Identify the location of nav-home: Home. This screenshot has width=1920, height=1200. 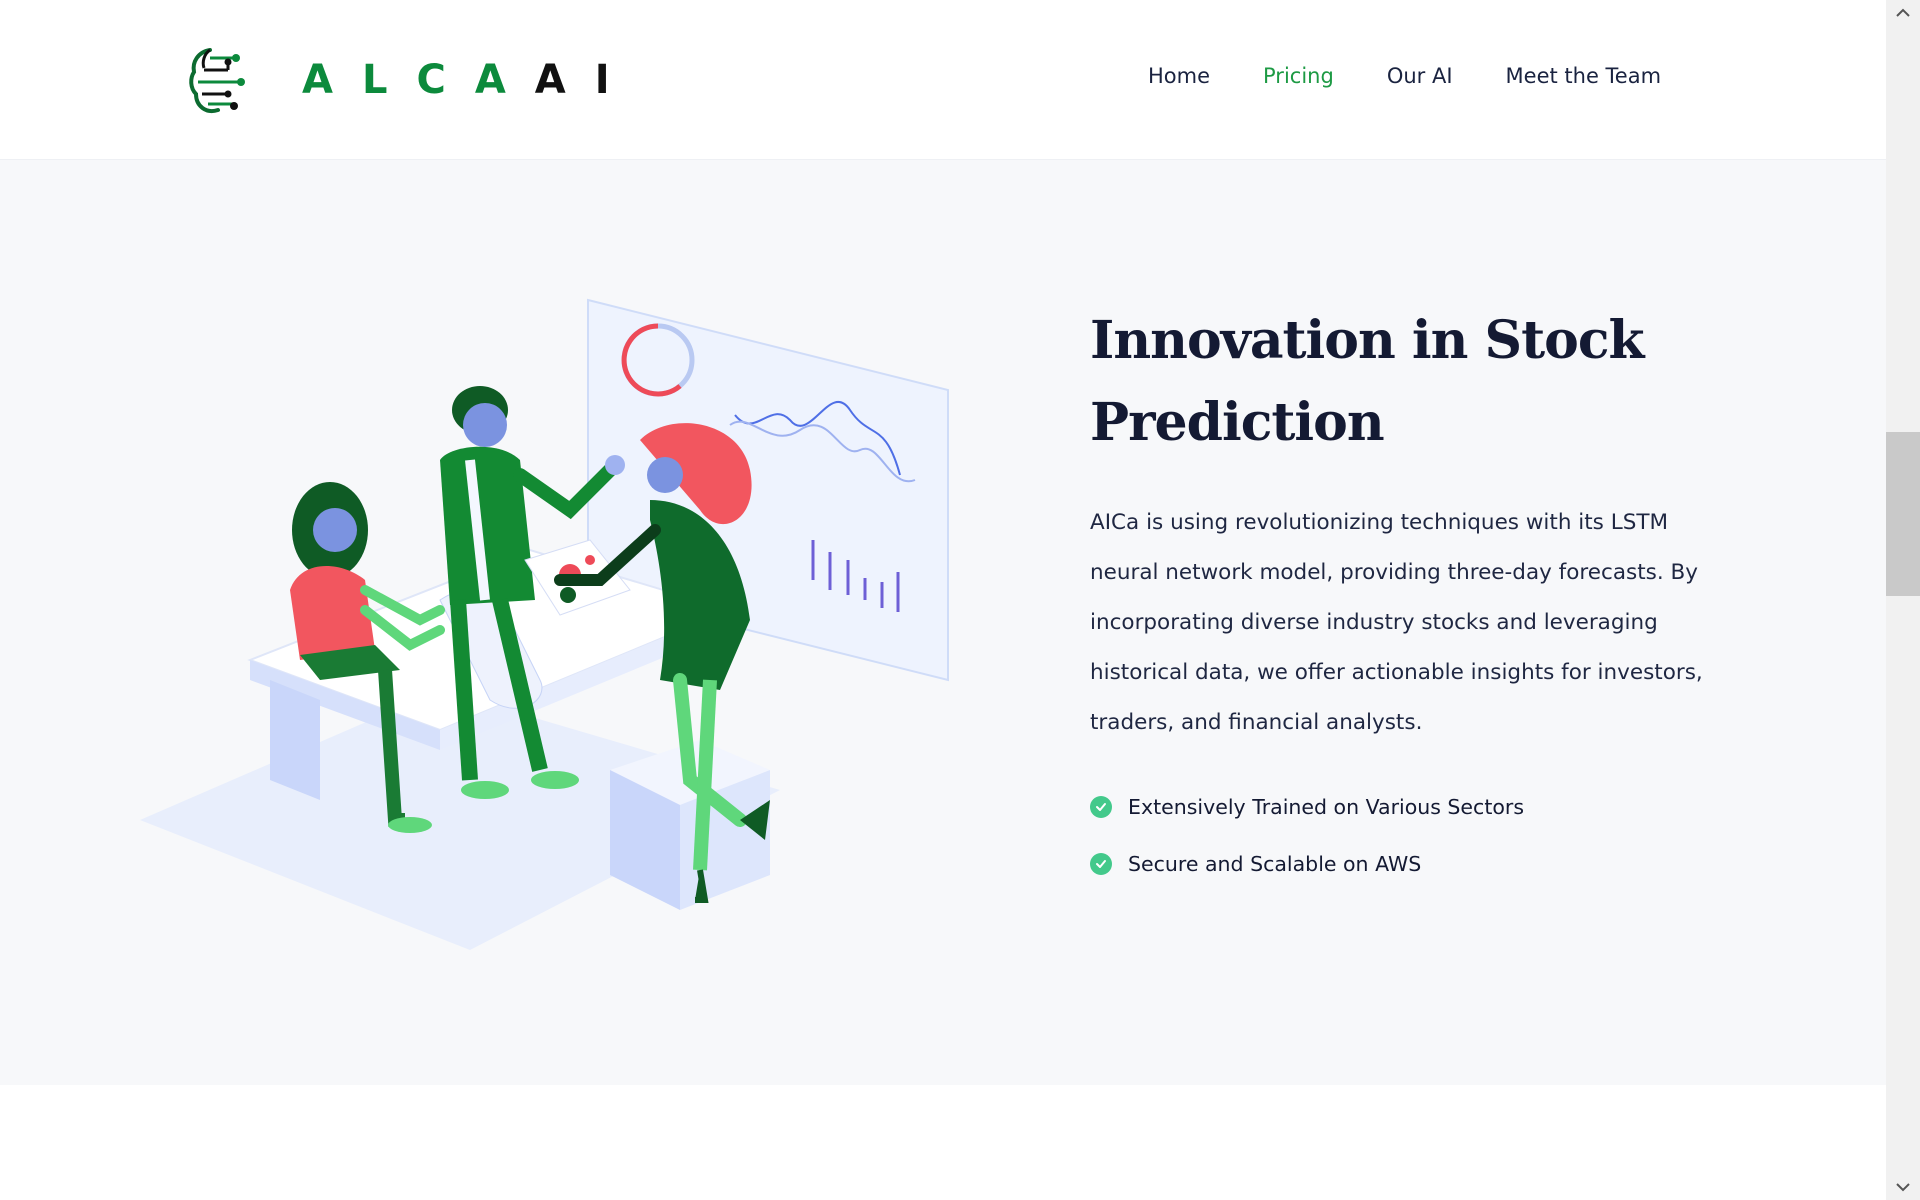
(1179, 76).